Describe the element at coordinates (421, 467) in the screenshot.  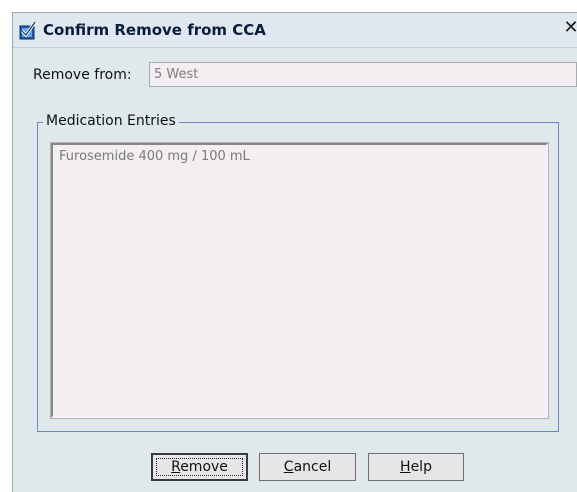
I see `help-label-rest: elp` at that location.